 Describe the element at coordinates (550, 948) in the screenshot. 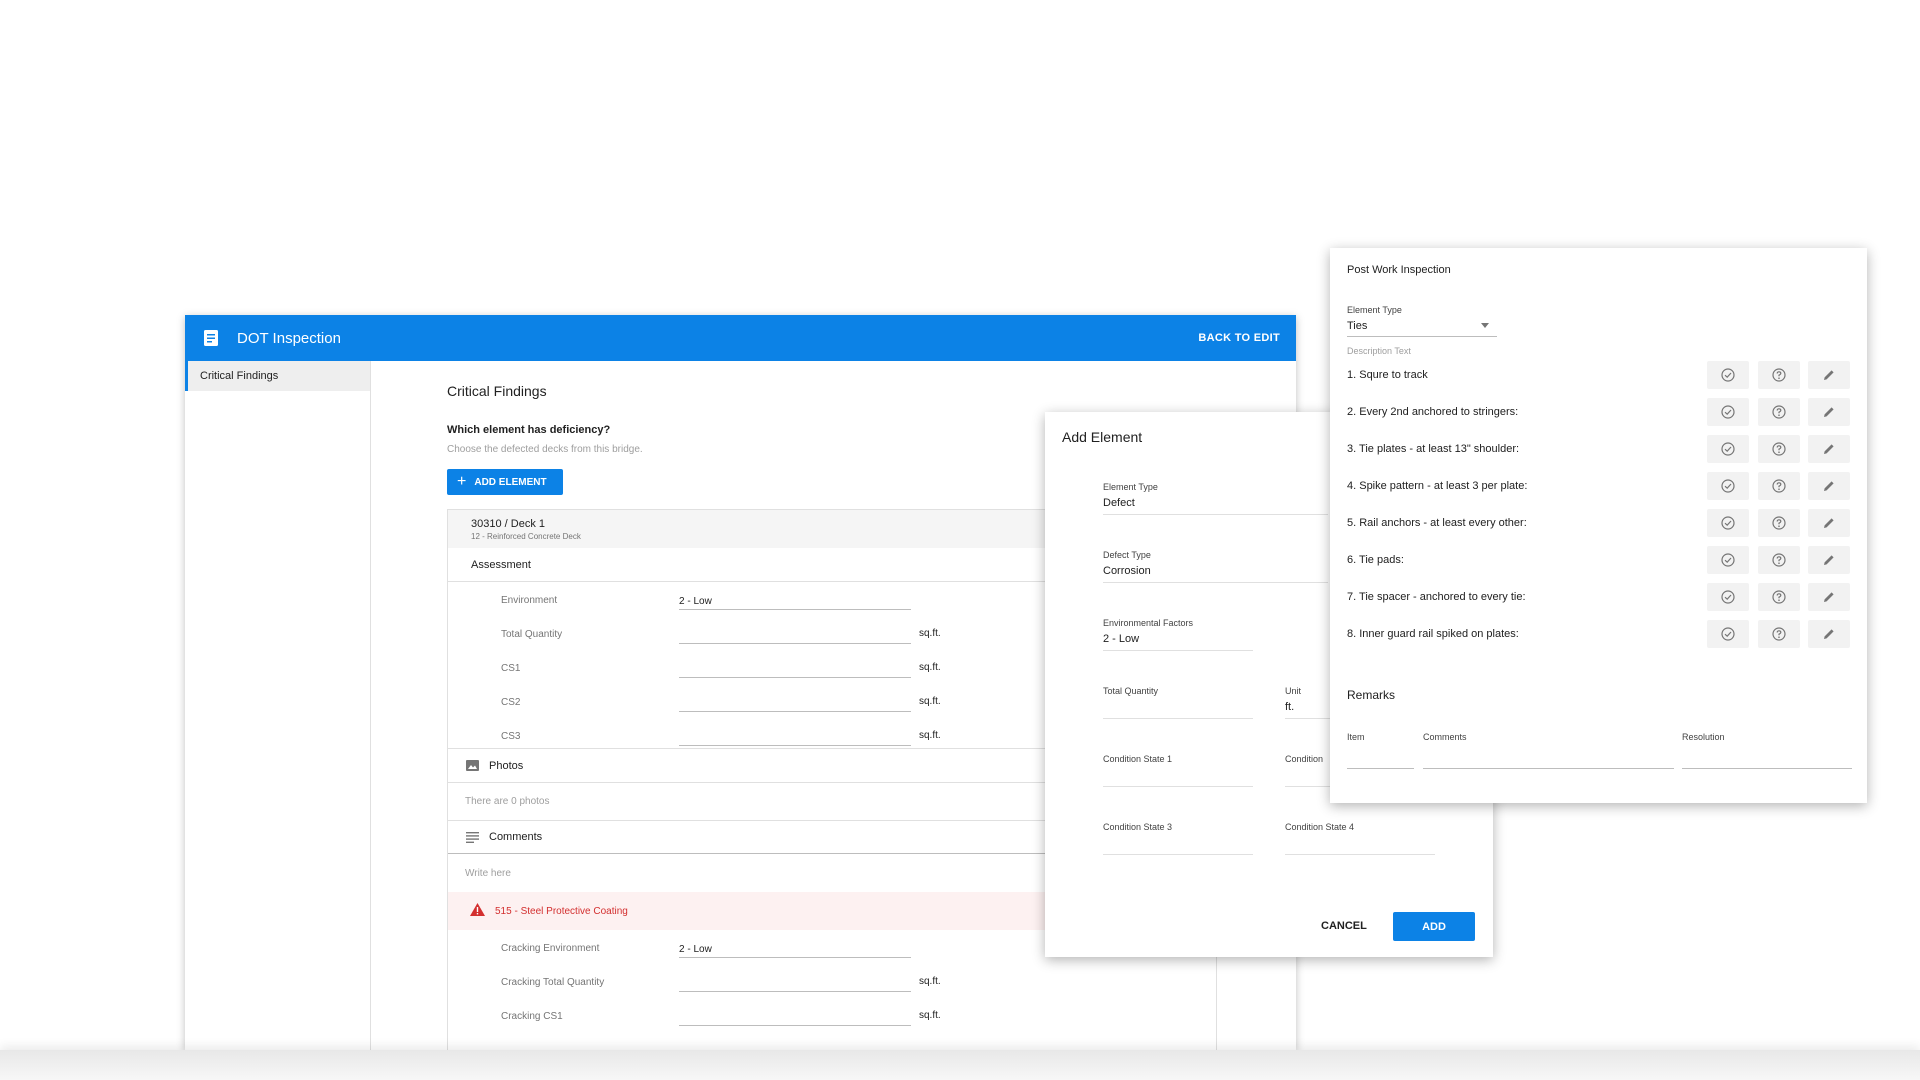

I see `row-label: Cracking Environment` at that location.